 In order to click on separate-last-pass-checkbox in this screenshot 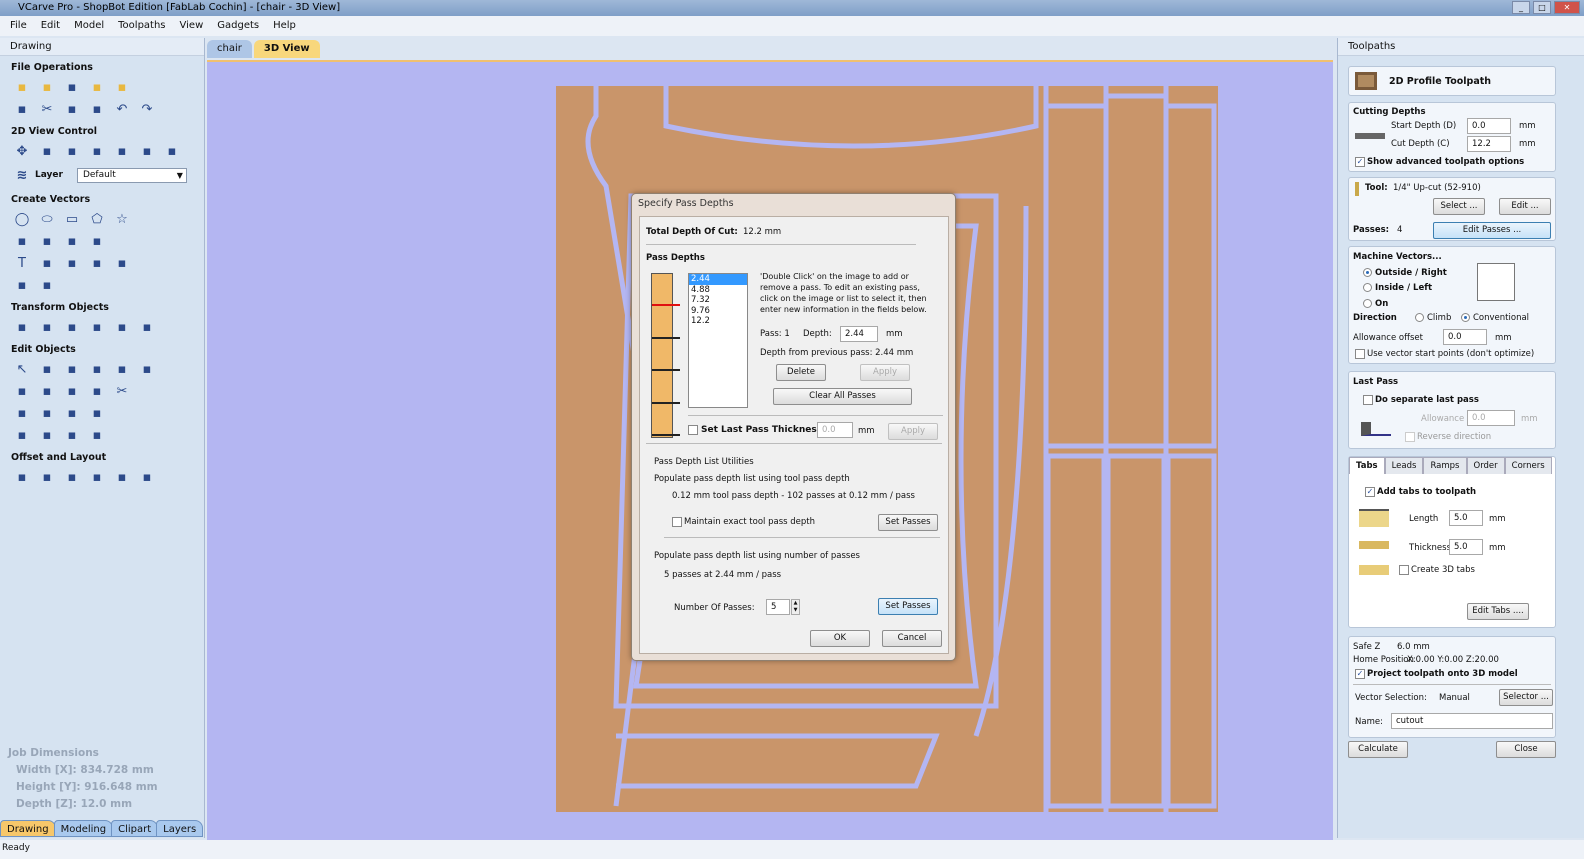, I will do `click(1368, 400)`.